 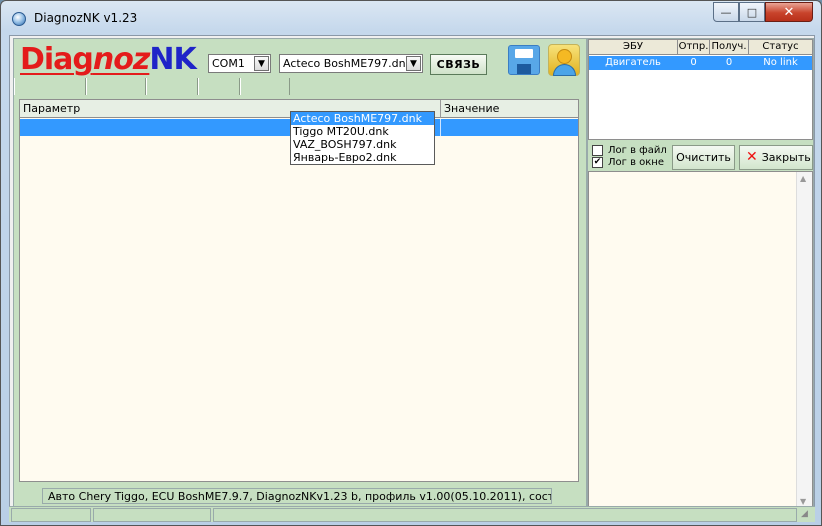 What do you see at coordinates (121, 59) in the screenshot?
I see `logo-part-noz: noz` at bounding box center [121, 59].